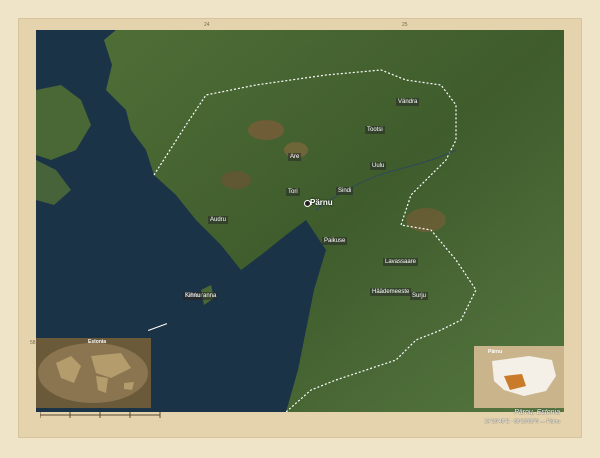 The image size is (600, 458). I want to click on town-label: Tootsi, so click(375, 130).